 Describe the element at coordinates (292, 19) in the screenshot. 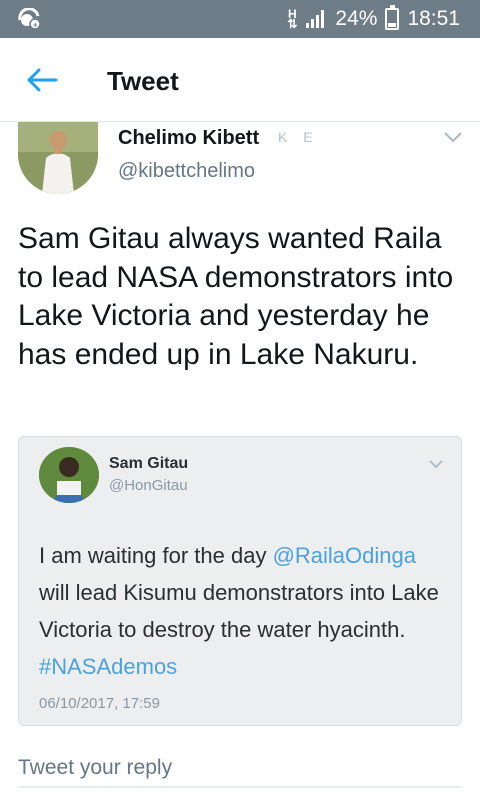

I see `network-type-indicator: H ⇅` at that location.